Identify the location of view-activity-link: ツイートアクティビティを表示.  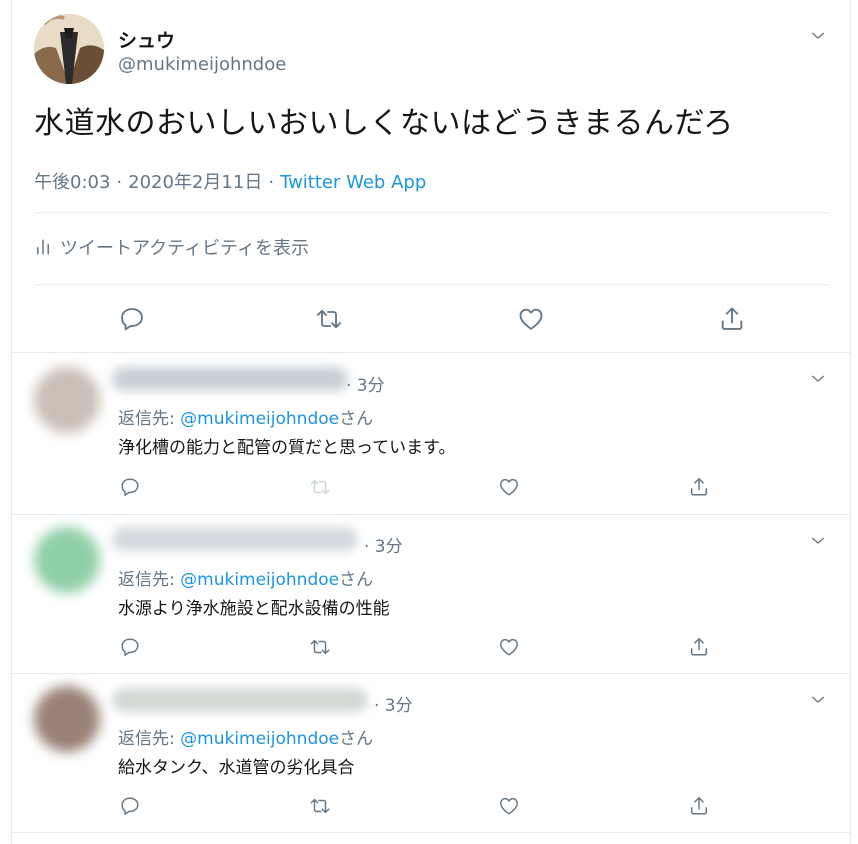
(171, 247).